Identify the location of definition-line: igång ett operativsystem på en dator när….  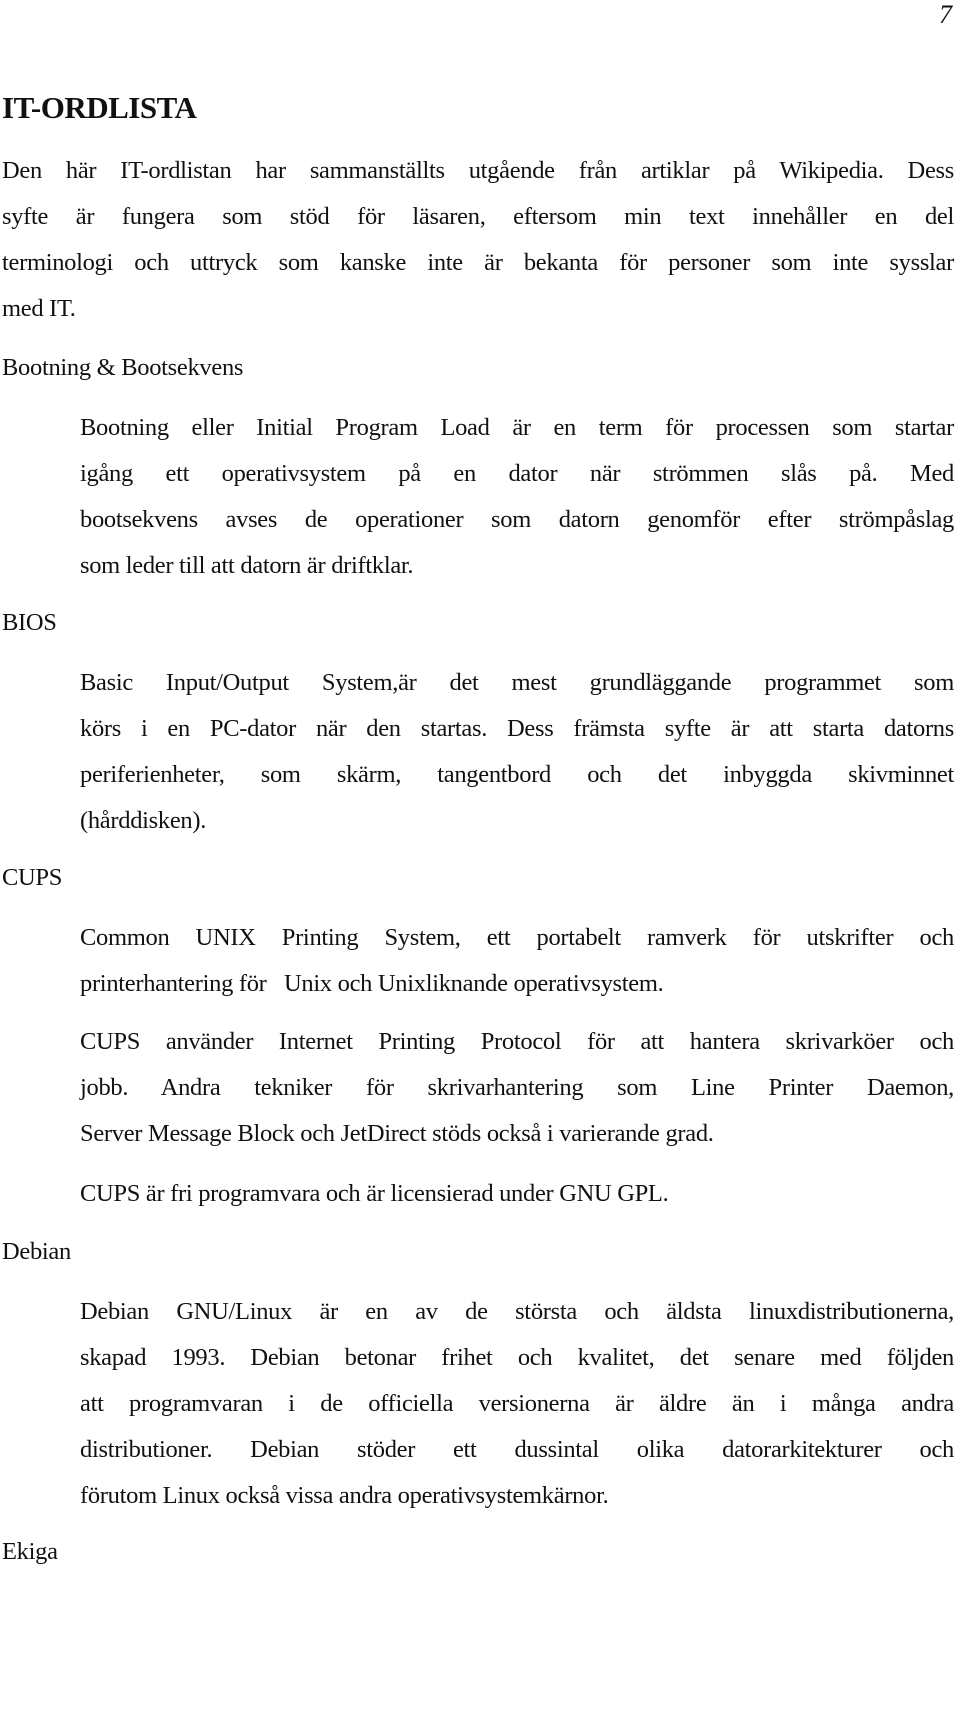
(517, 473).